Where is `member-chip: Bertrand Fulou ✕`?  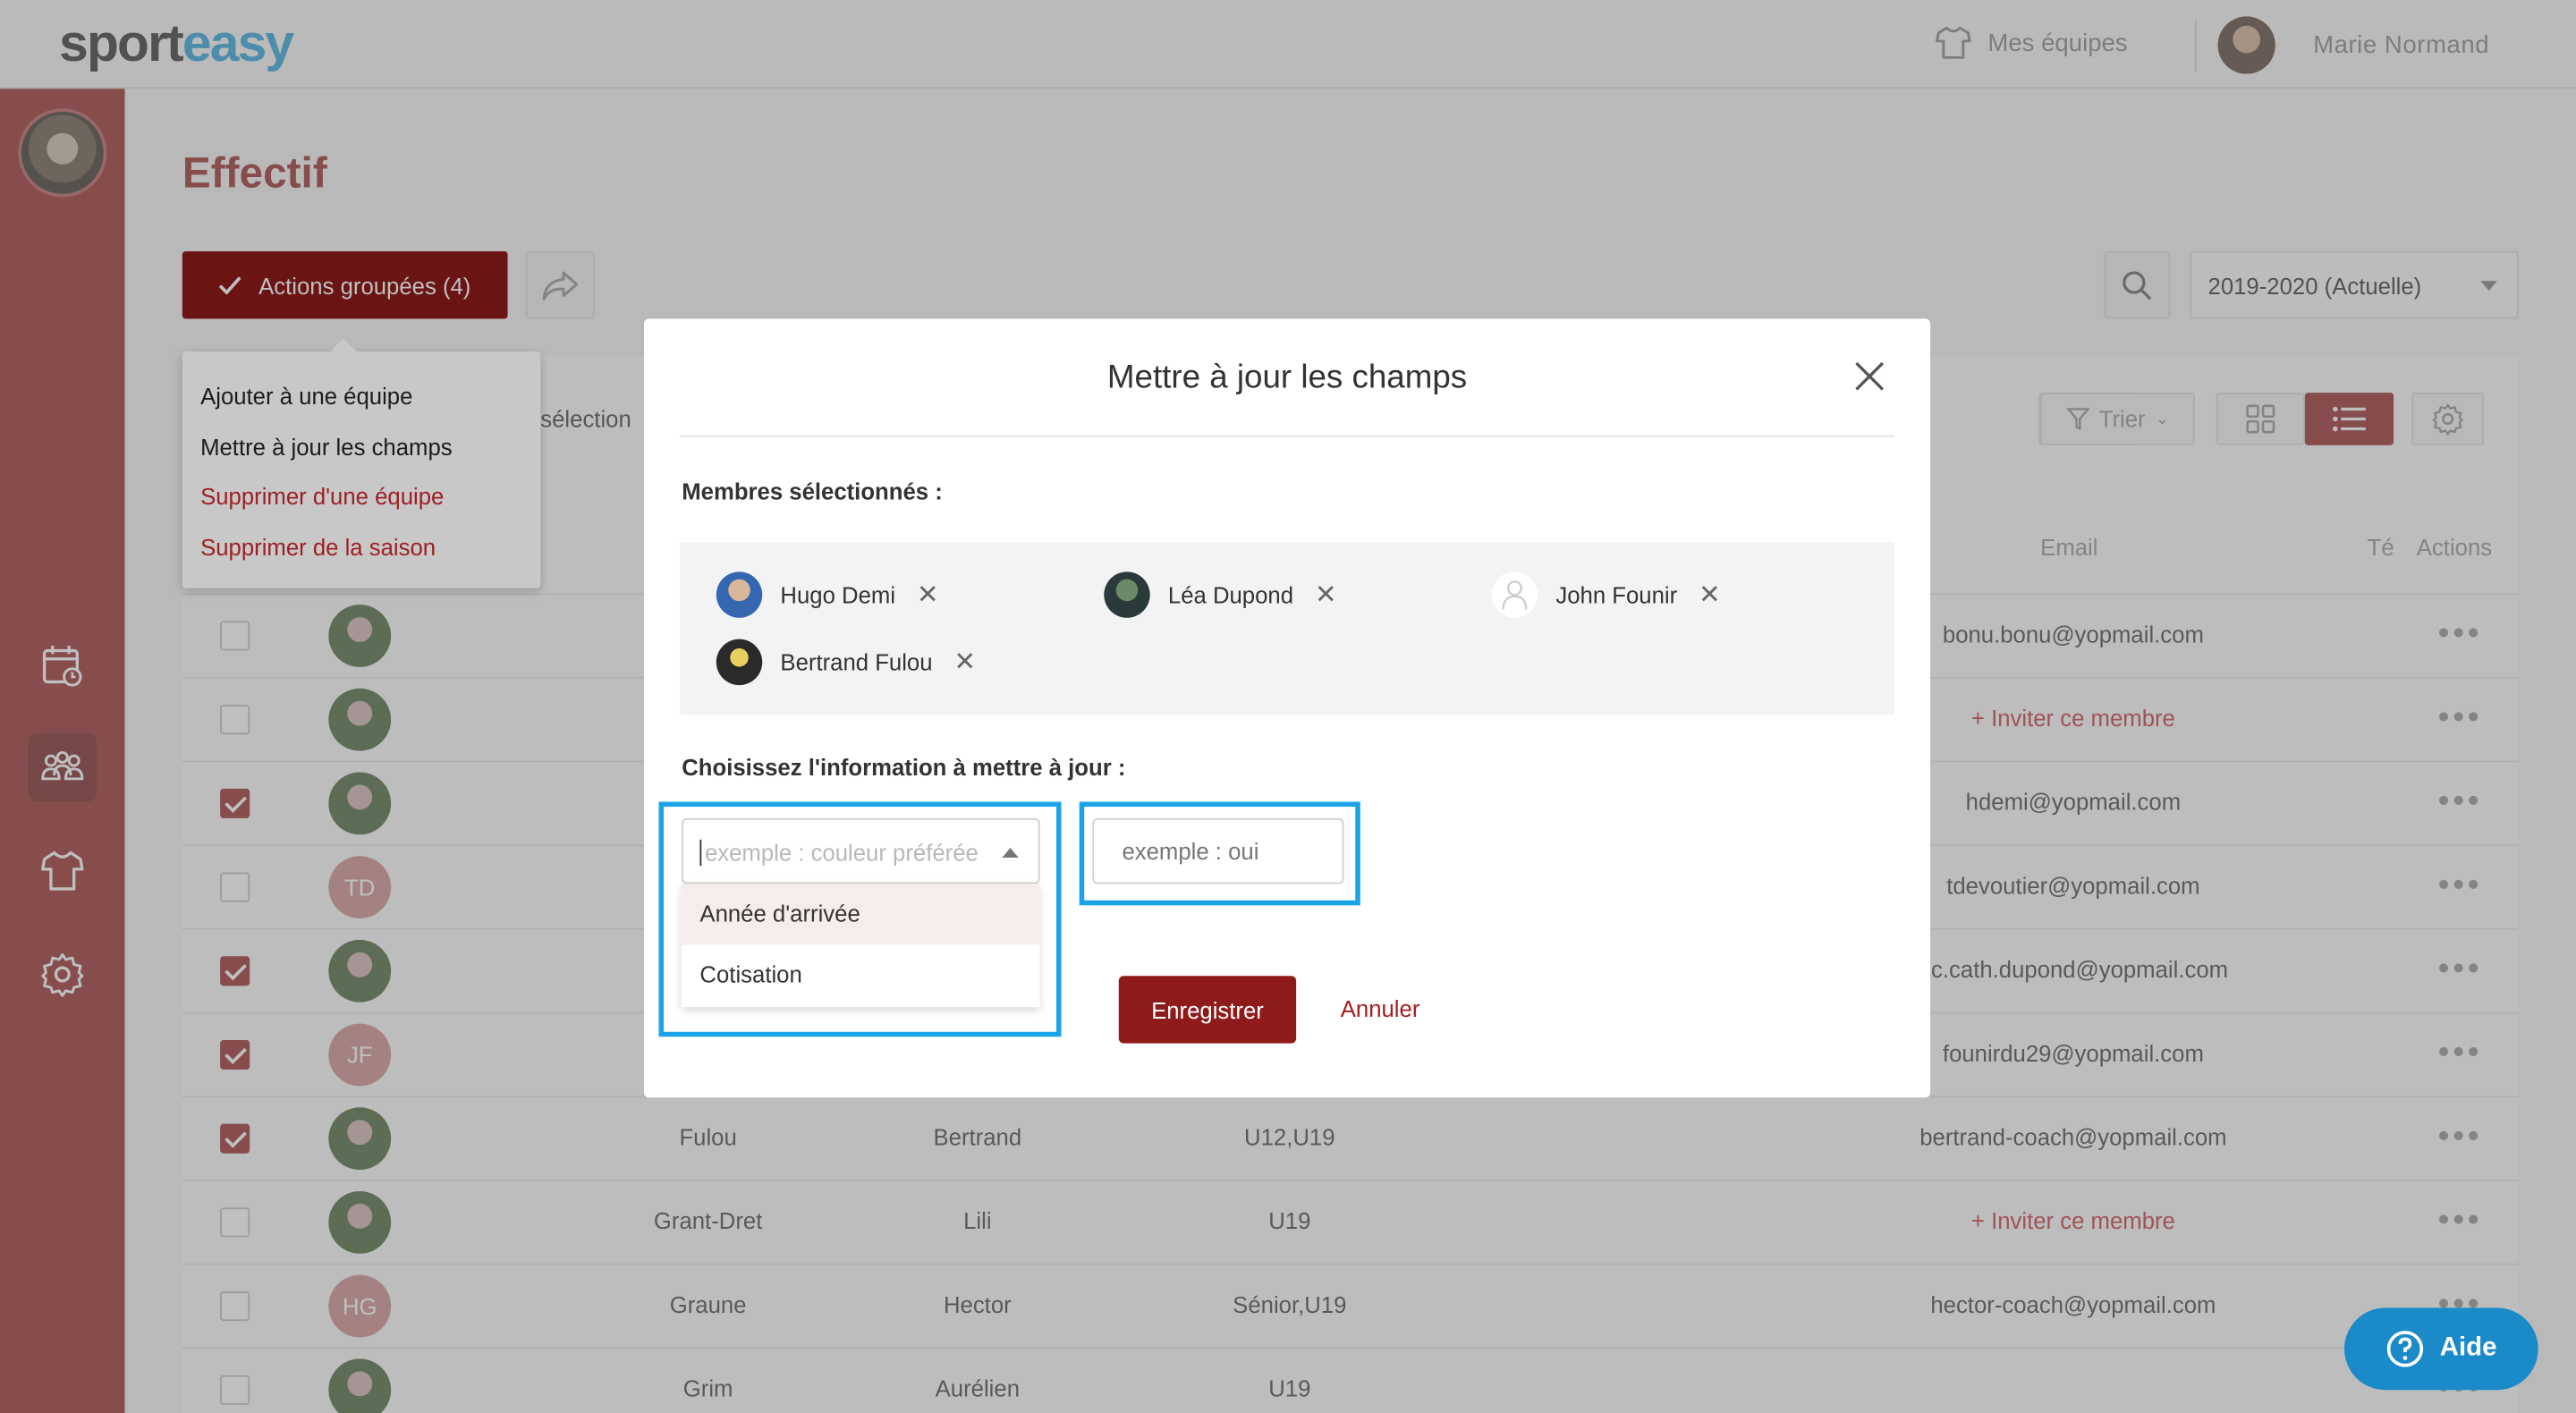 member-chip: Bertrand Fulou ✕ is located at coordinates (846, 662).